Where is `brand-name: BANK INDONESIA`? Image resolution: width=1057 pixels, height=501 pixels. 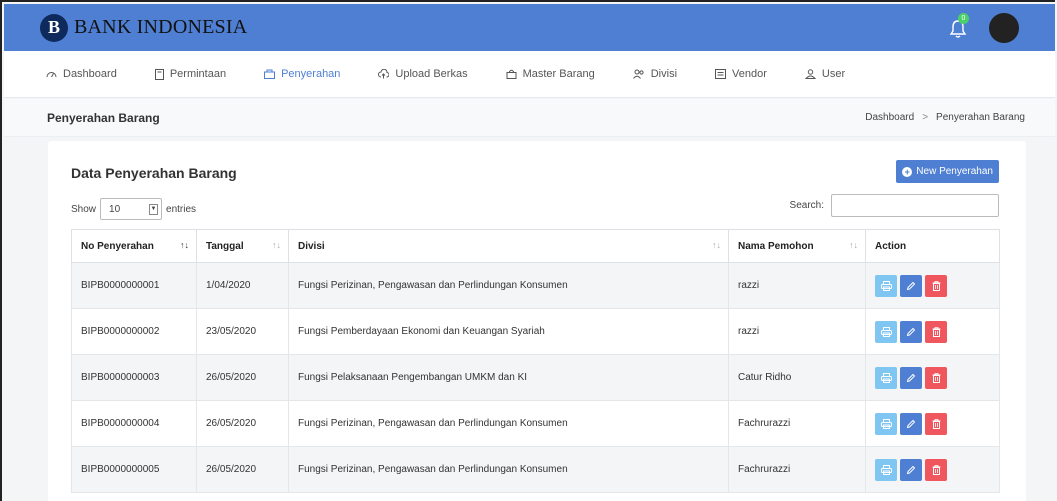 brand-name: BANK INDONESIA is located at coordinates (161, 27).